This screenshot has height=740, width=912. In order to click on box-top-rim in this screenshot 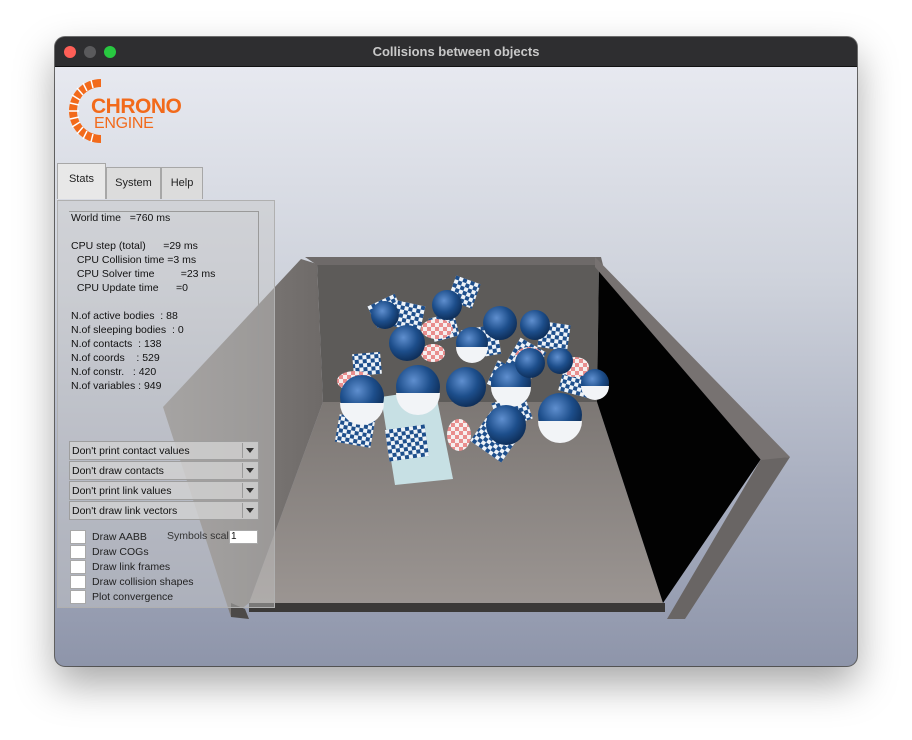, I will do `click(454, 261)`.